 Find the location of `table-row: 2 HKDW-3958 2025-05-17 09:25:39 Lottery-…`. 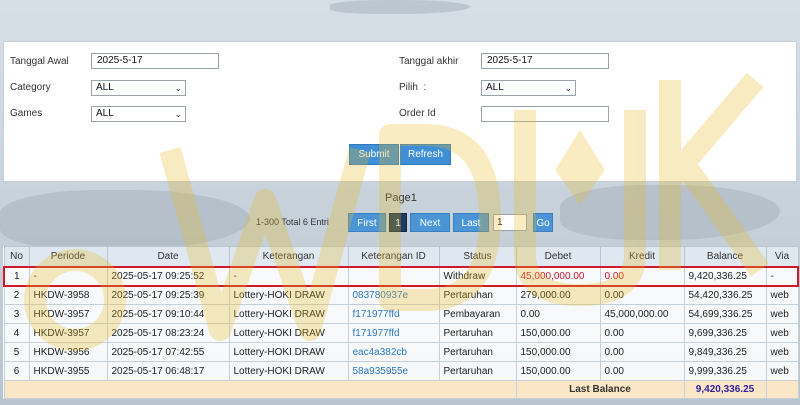

table-row: 2 HKDW-3958 2025-05-17 09:25:39 Lottery-… is located at coordinates (401, 295).